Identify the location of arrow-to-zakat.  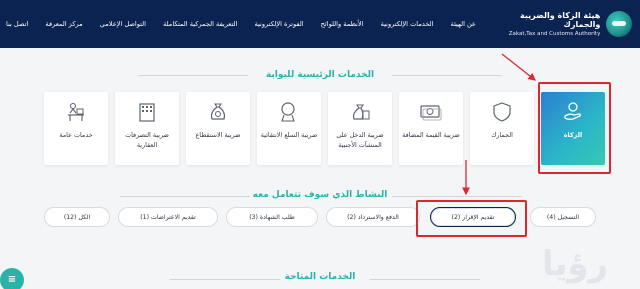
(519, 67).